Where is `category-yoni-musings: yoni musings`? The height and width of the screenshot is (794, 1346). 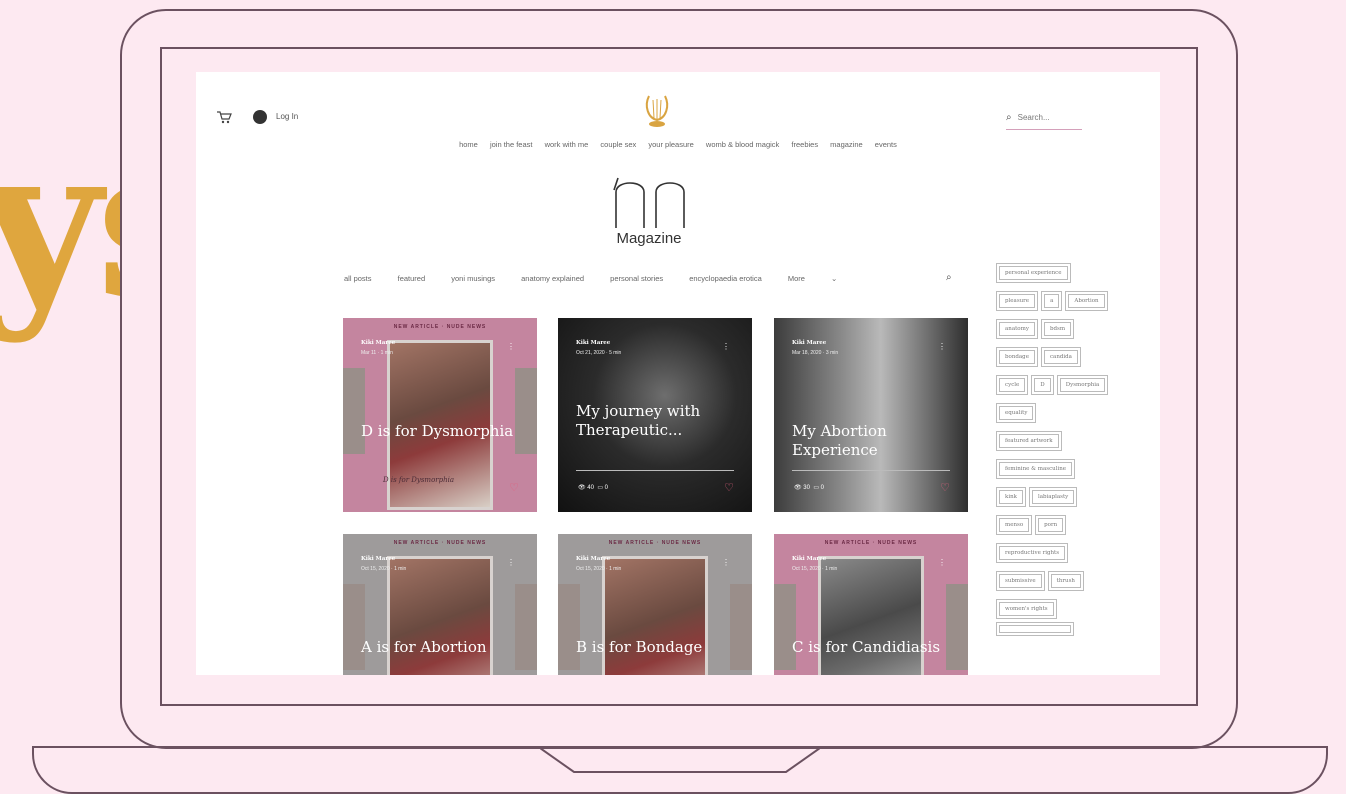
category-yoni-musings: yoni musings is located at coordinates (473, 278).